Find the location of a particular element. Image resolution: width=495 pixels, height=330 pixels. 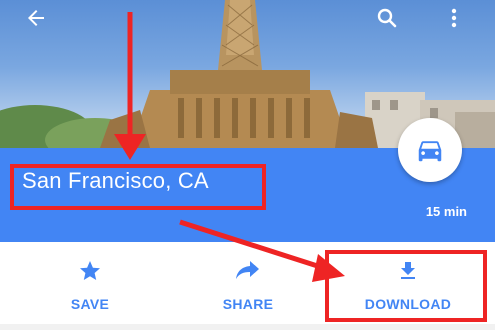

save-button: SAVE is located at coordinates (90, 283).